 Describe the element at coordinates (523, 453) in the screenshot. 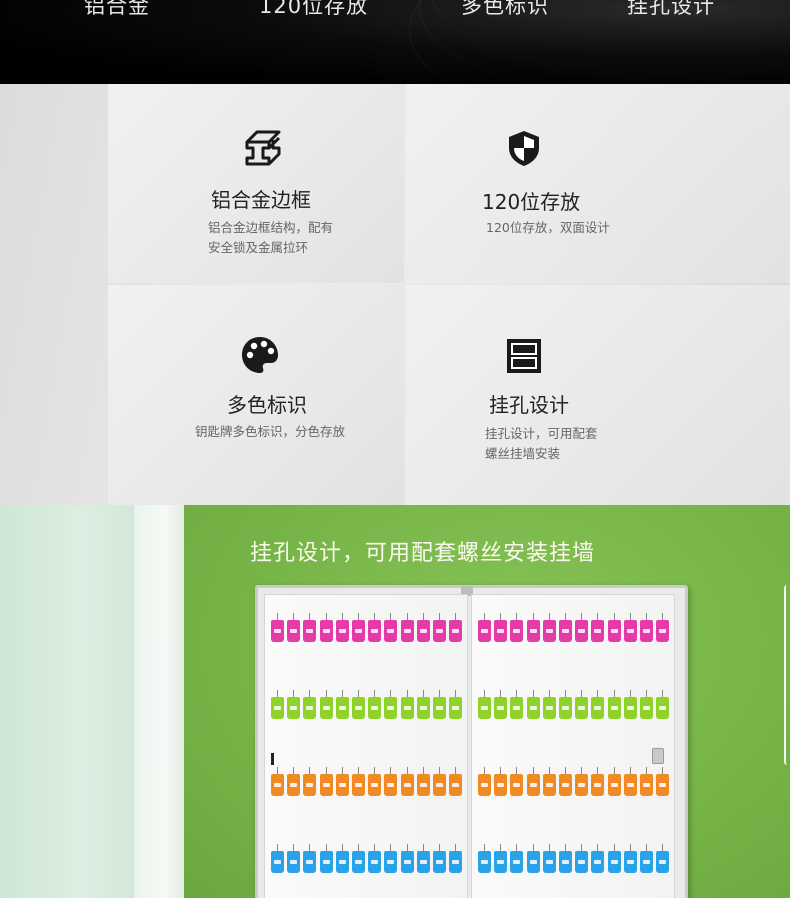

I see `feature-description-line: 螺丝挂墙安装` at that location.